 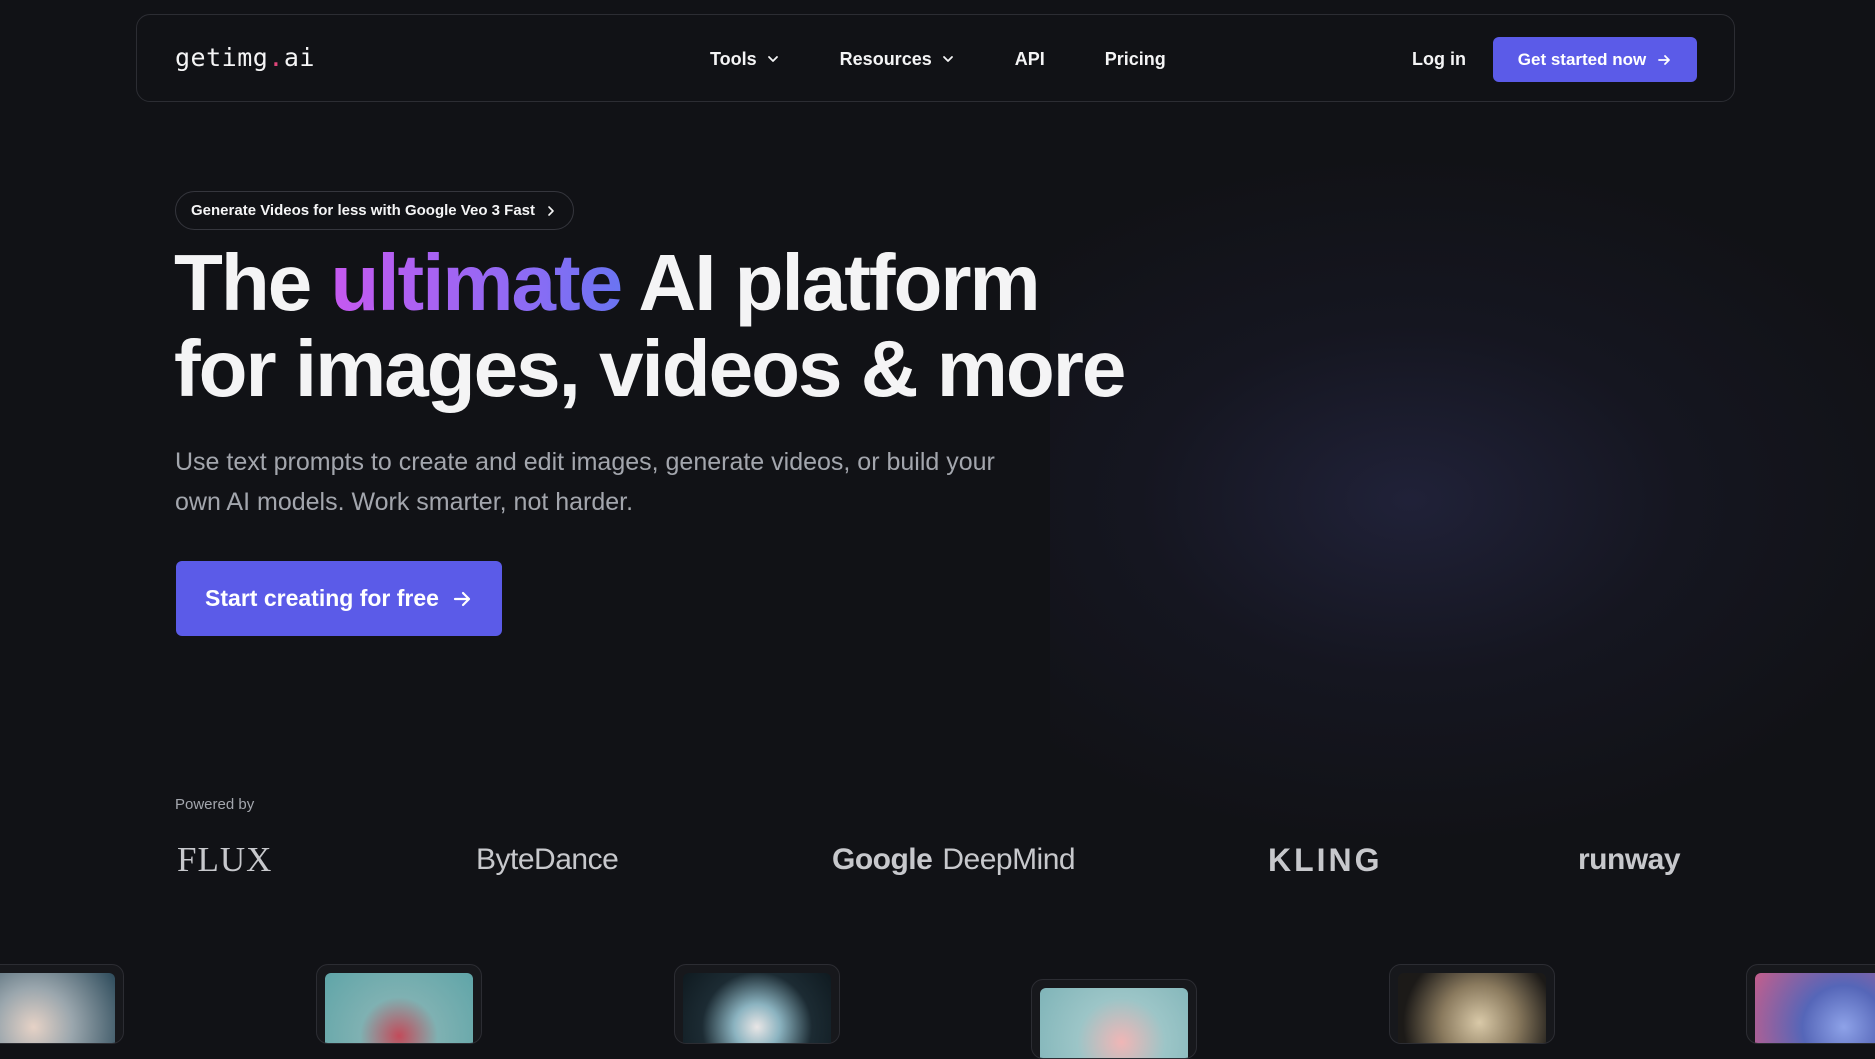 I want to click on google-deepmind-logo: Google DeepMind, so click(x=954, y=860).